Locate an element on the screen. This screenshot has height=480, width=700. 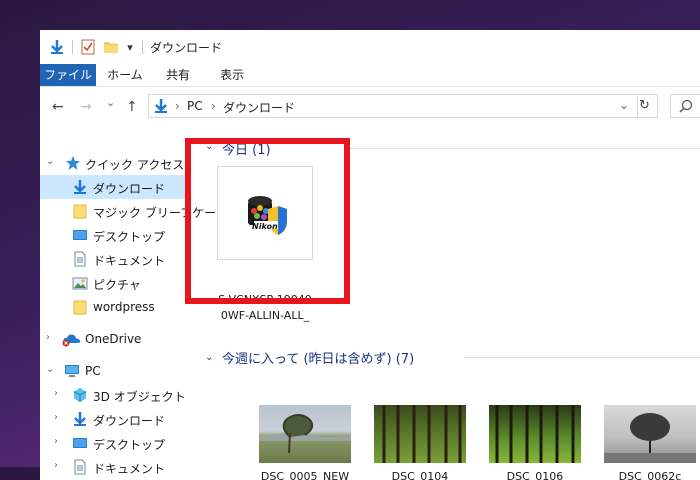
sidebar-item-pc-downloads: › ダウンロード is located at coordinates (112, 419).